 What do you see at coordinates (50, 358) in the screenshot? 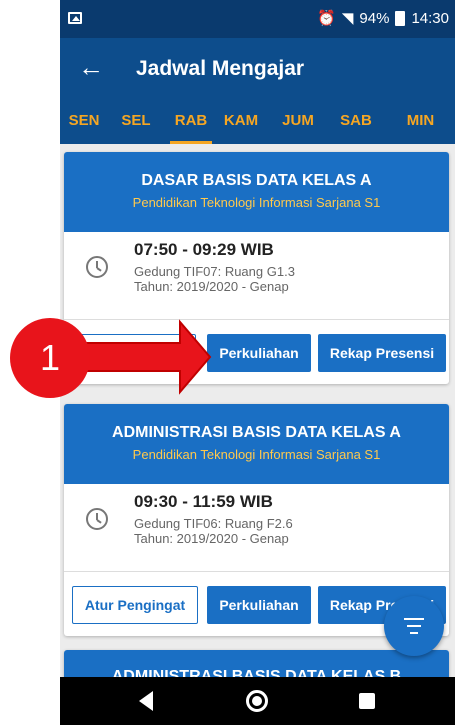
I see `annotation-marker: 1` at bounding box center [50, 358].